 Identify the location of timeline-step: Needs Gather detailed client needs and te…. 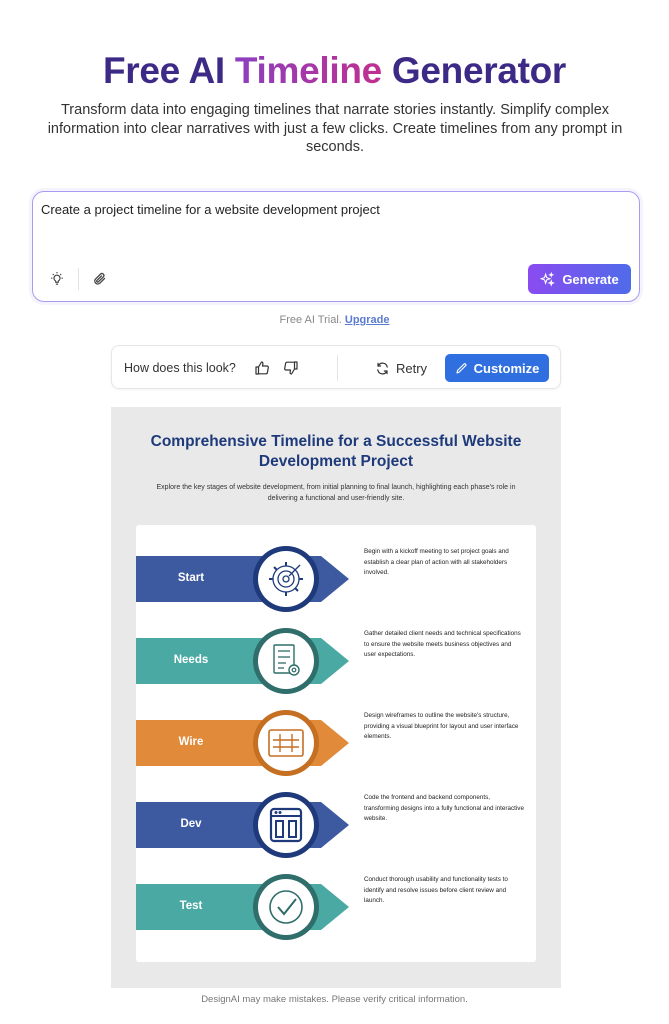
(336, 661).